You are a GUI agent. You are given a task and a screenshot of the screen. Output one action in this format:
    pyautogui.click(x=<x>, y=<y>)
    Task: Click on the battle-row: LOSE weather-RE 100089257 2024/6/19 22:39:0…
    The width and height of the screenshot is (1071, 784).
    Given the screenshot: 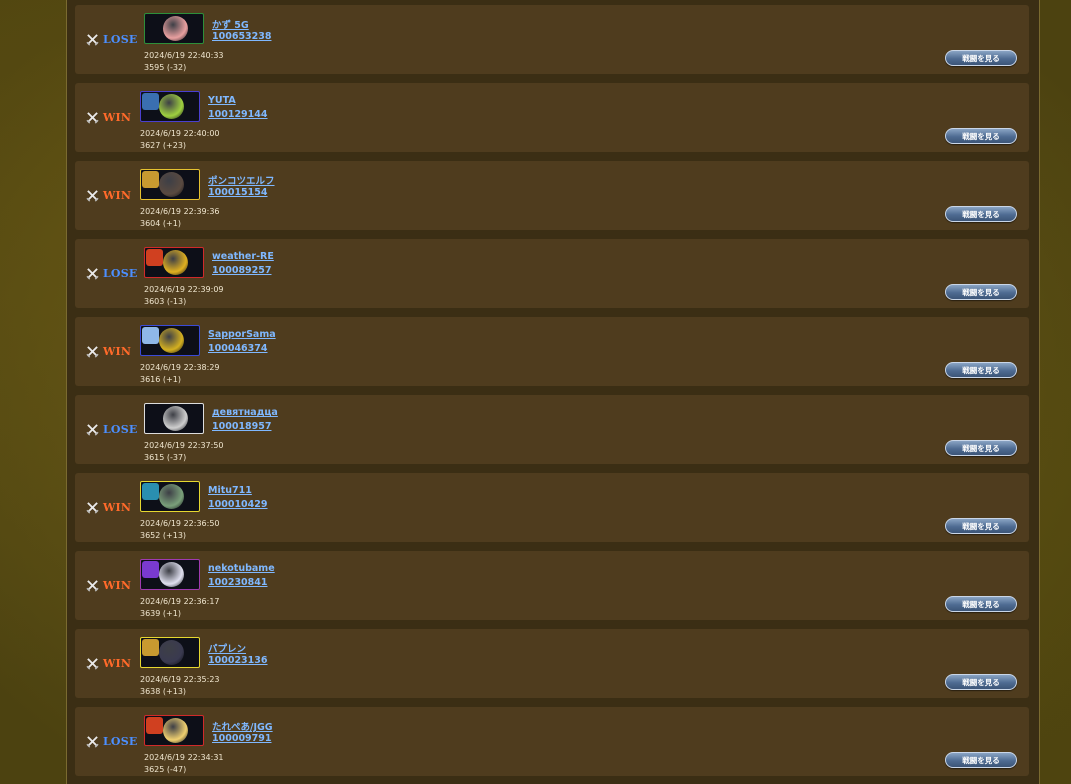 What is the action you would take?
    pyautogui.click(x=552, y=273)
    